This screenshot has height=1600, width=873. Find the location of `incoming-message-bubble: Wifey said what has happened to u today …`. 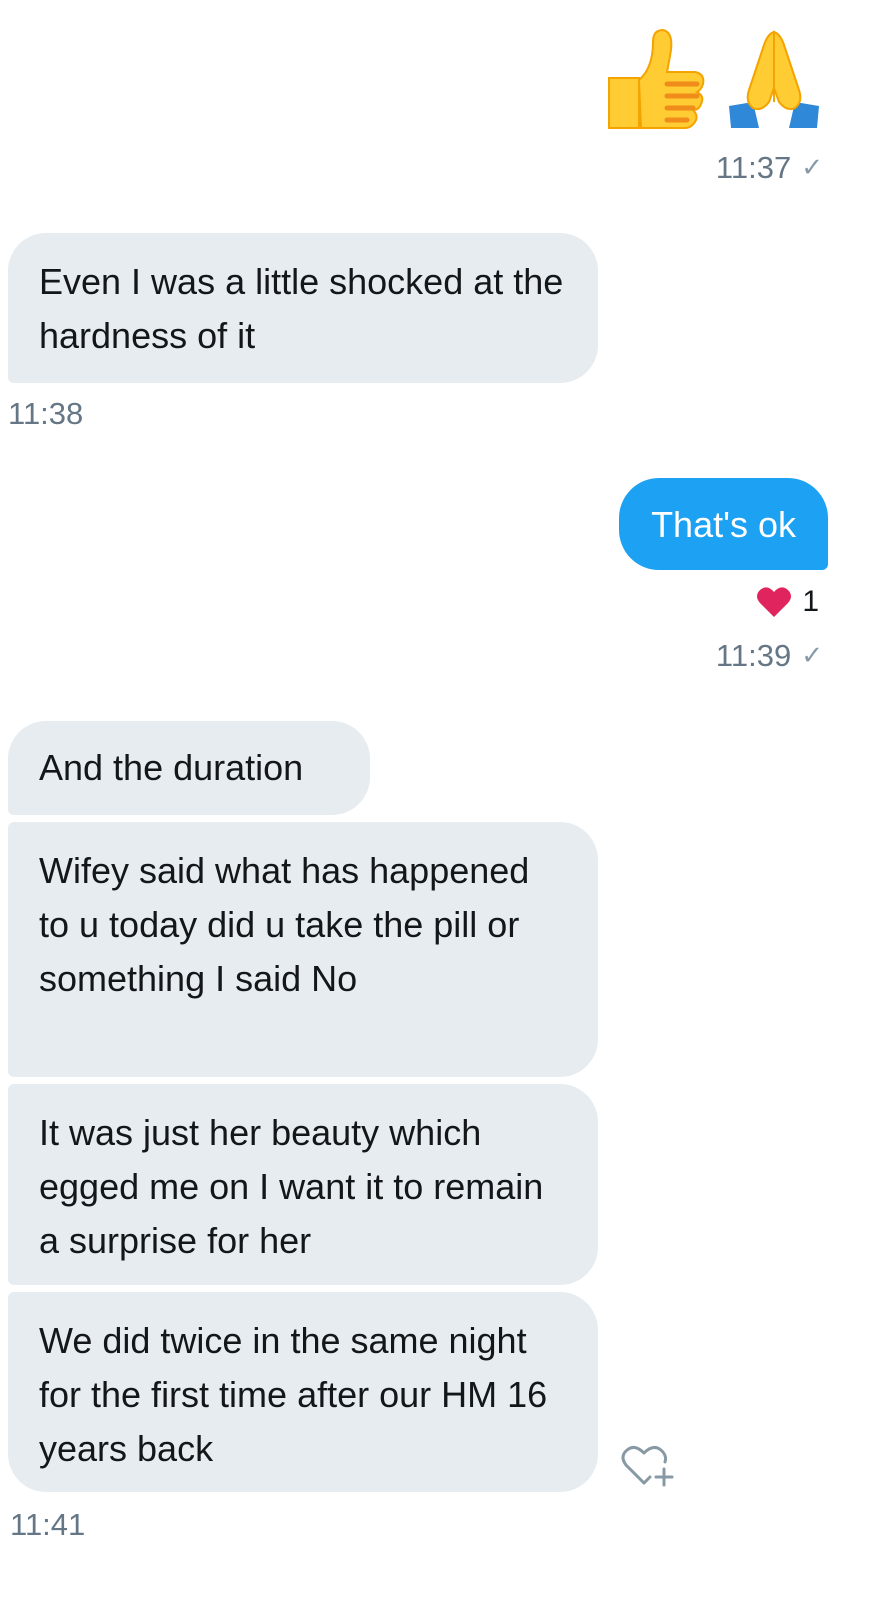

incoming-message-bubble: Wifey said what has happened to u today … is located at coordinates (303, 949).